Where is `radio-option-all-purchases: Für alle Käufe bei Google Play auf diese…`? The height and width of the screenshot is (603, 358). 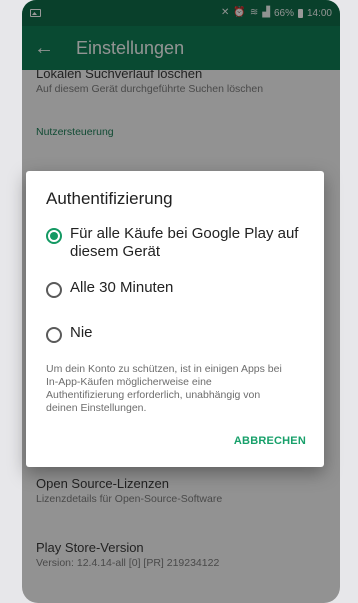
radio-option-all-purchases: Für alle Käufe bei Google Play auf diese… is located at coordinates (177, 243).